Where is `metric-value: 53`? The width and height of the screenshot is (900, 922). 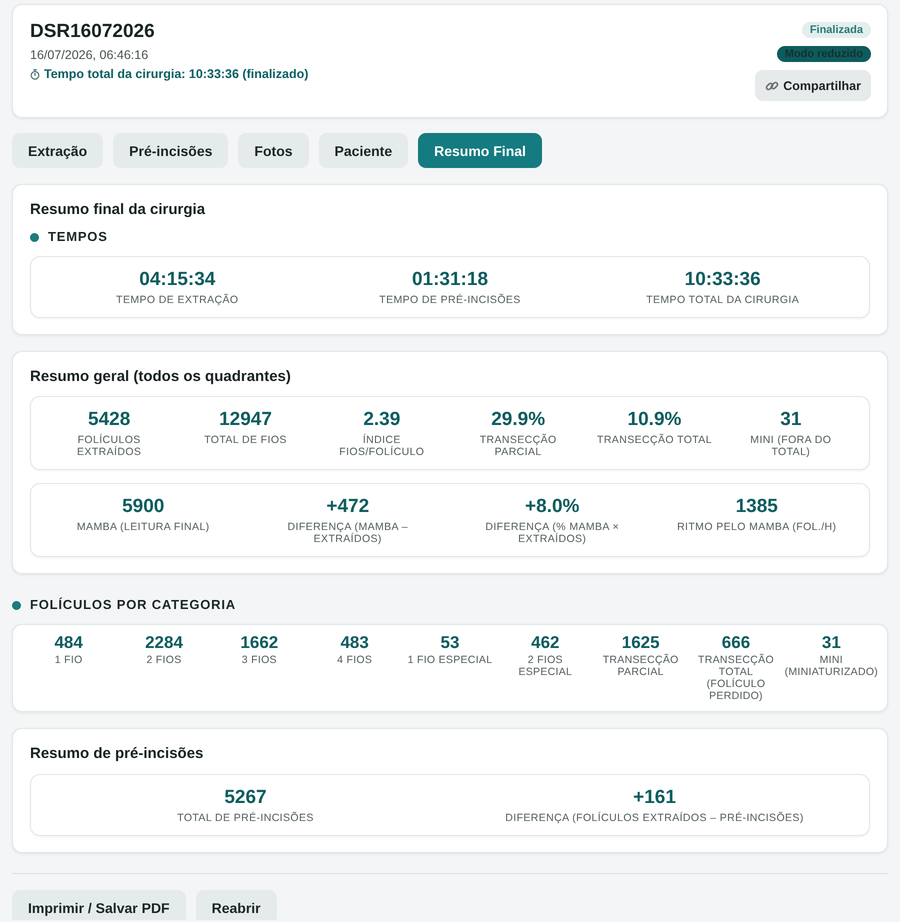 metric-value: 53 is located at coordinates (450, 643).